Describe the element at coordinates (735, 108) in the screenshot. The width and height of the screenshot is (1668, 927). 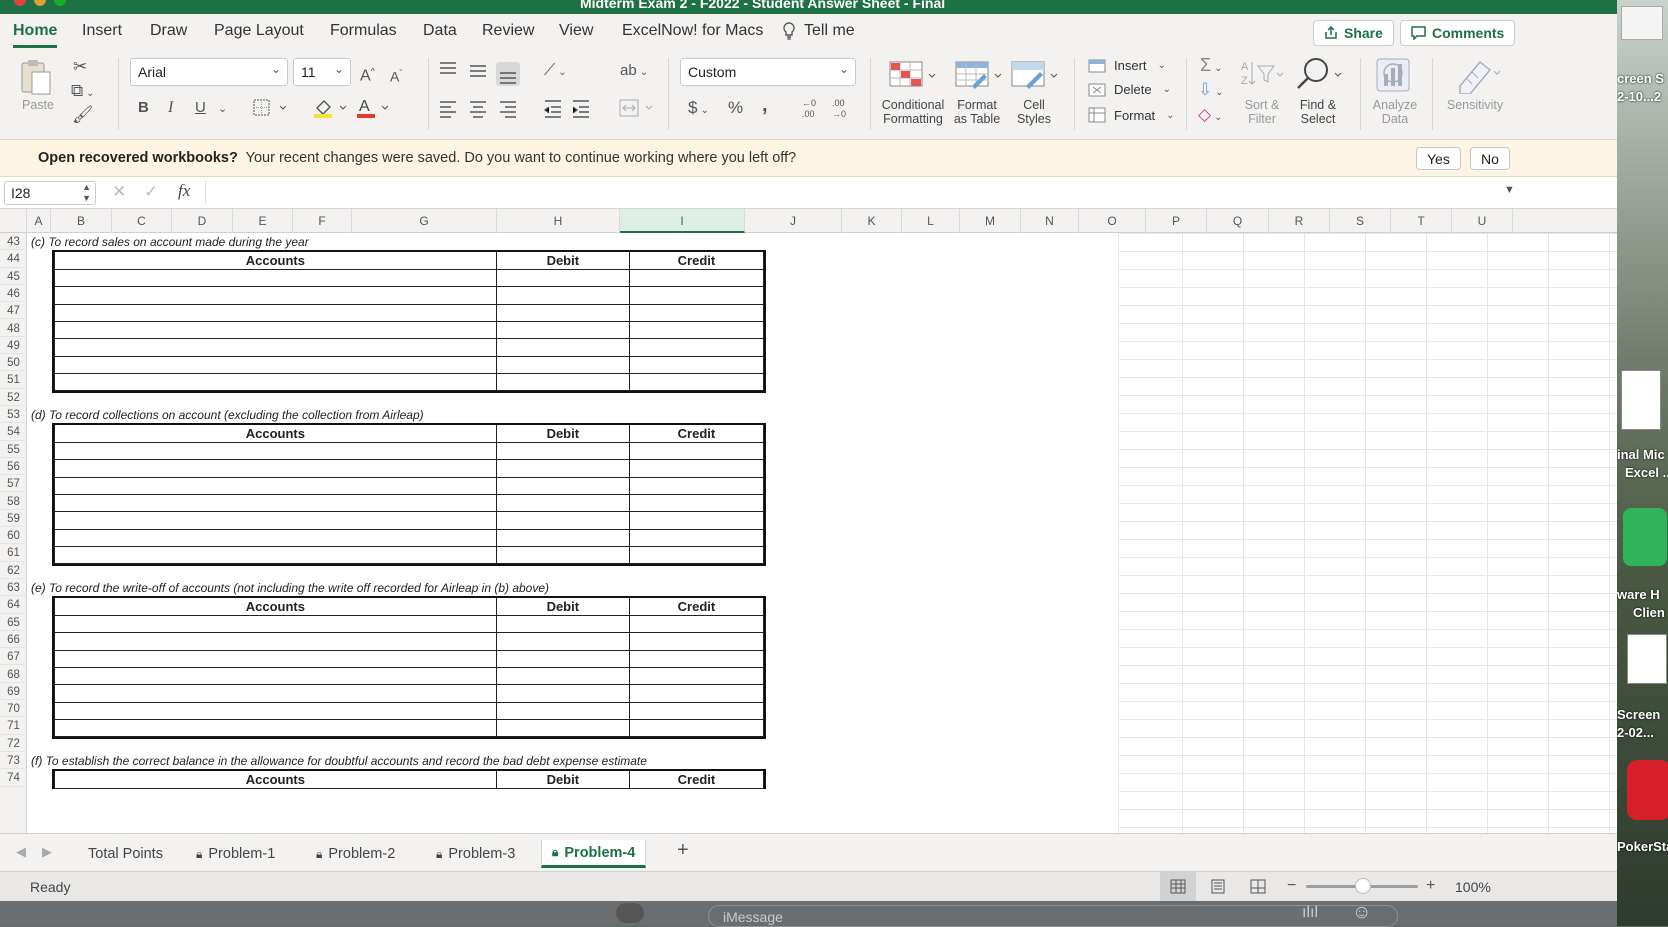
I see `percent-button: %` at that location.